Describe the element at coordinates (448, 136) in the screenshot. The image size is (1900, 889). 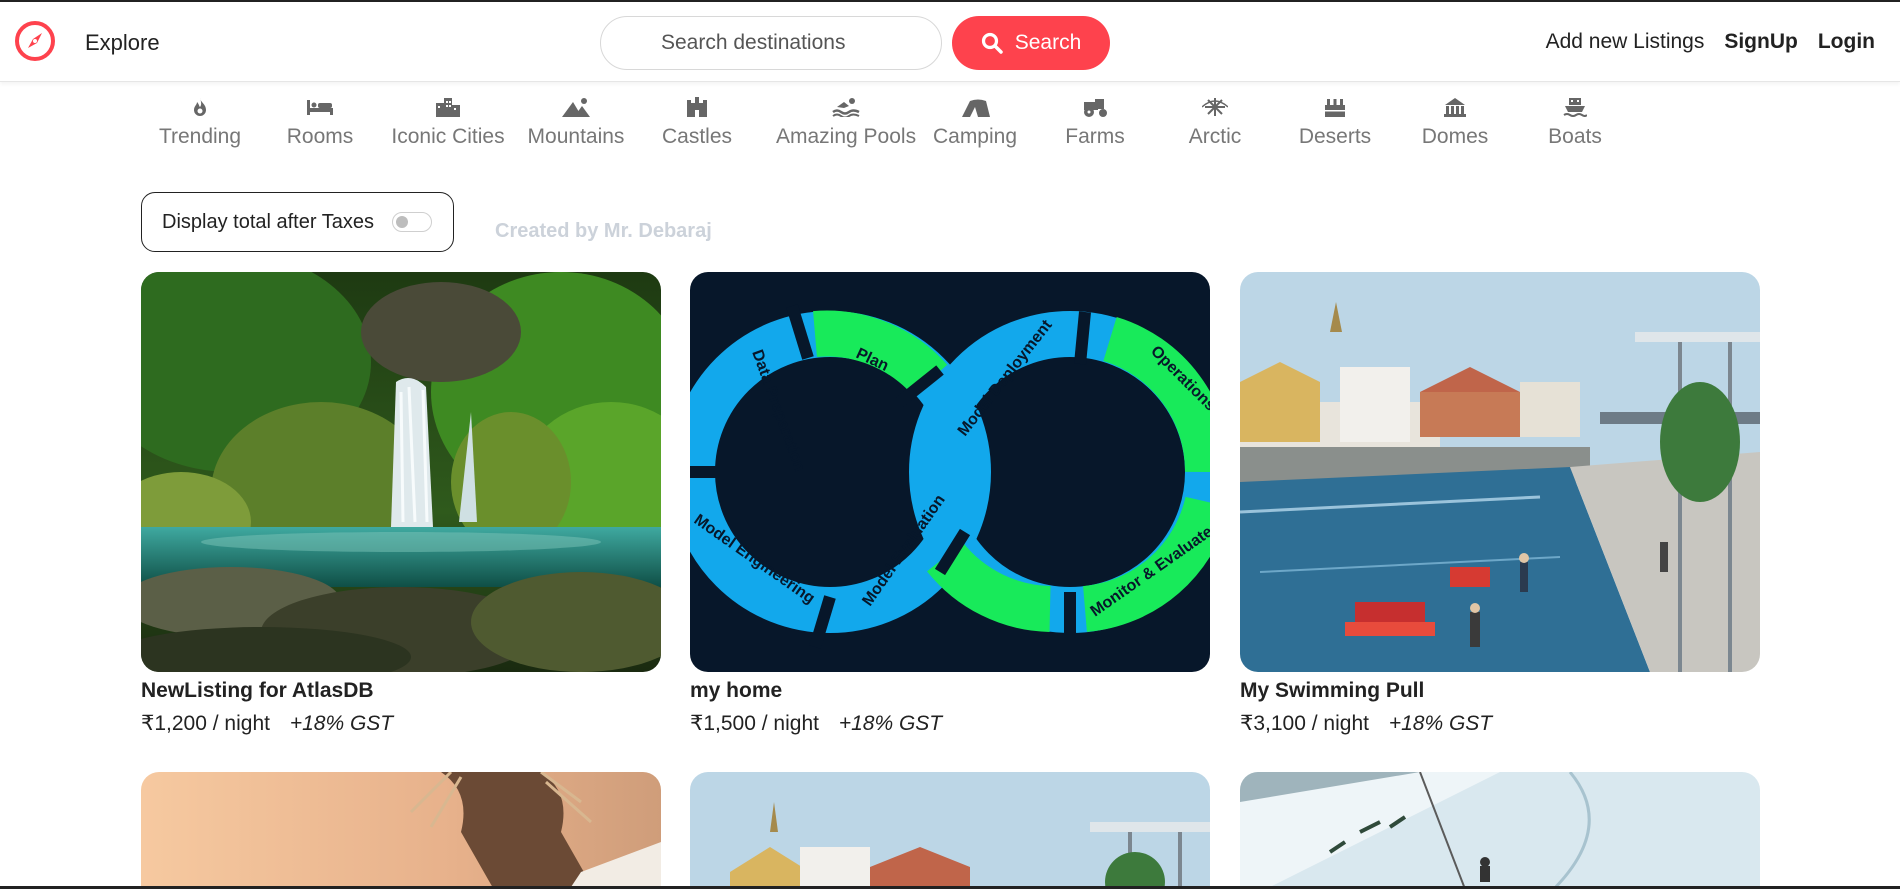
I see `filter-label: Iconic Cities` at that location.